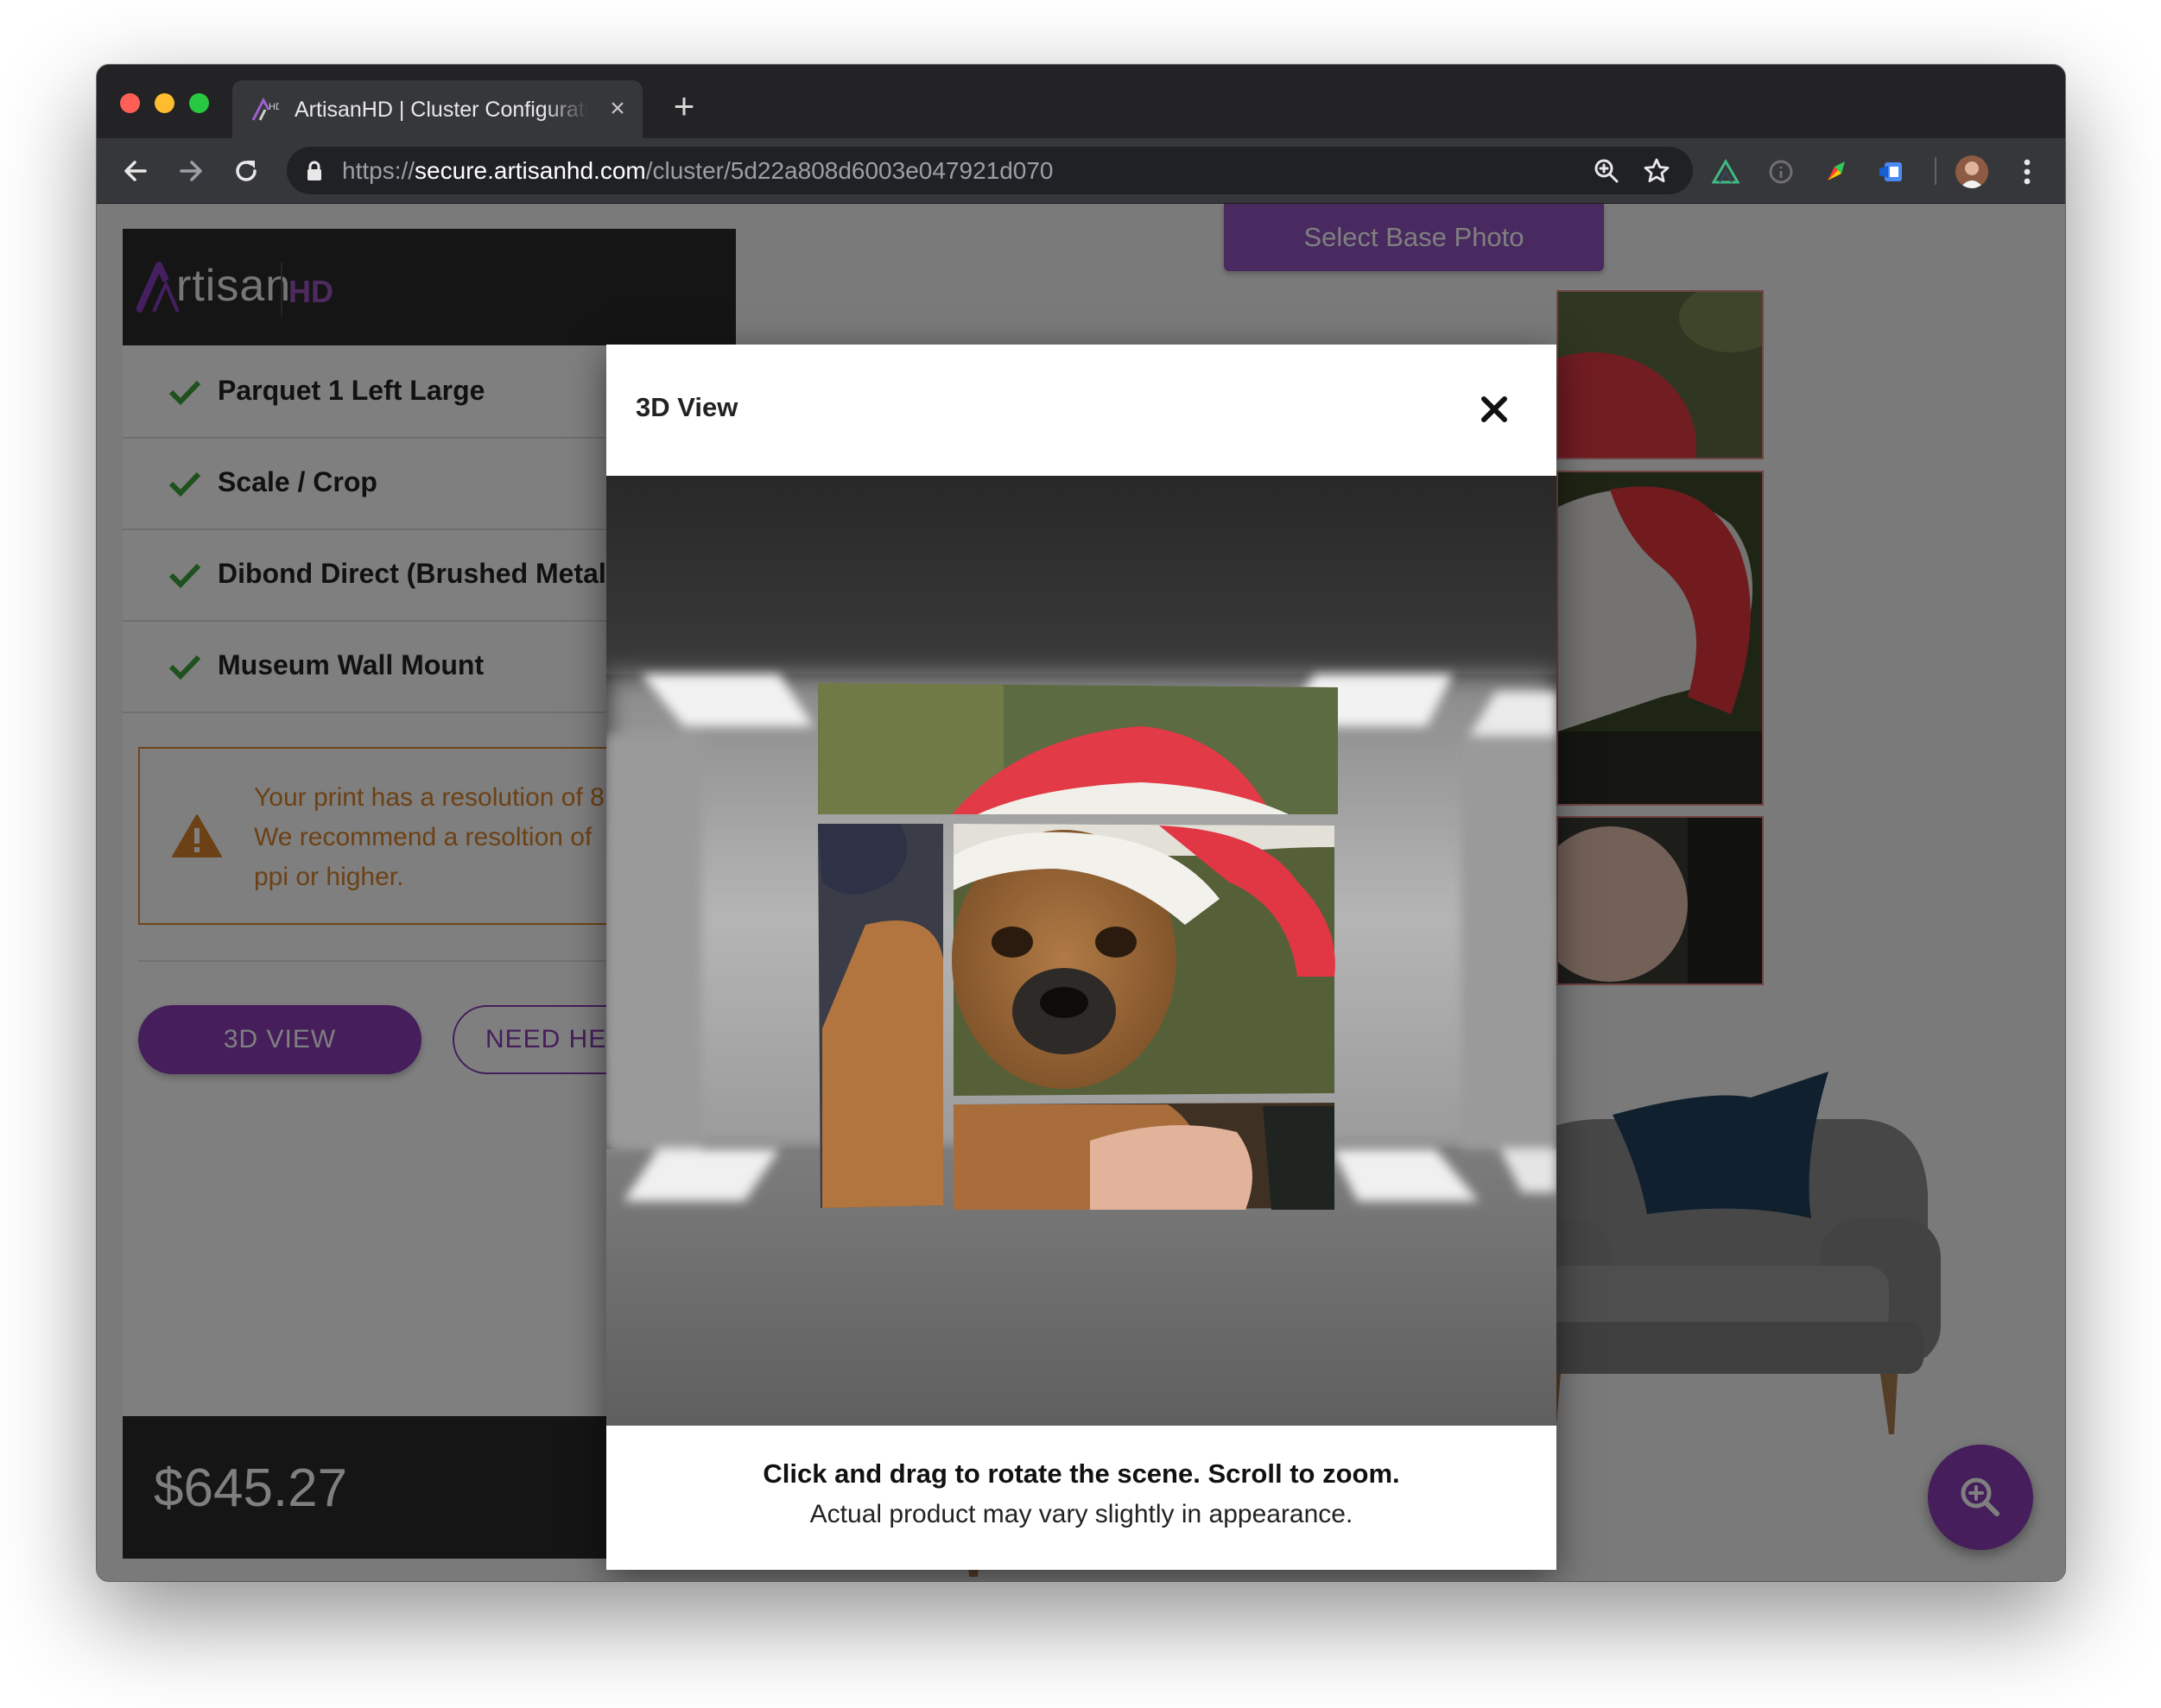 Image resolution: width=2161 pixels, height=1708 pixels. I want to click on minimize-window-button, so click(164, 103).